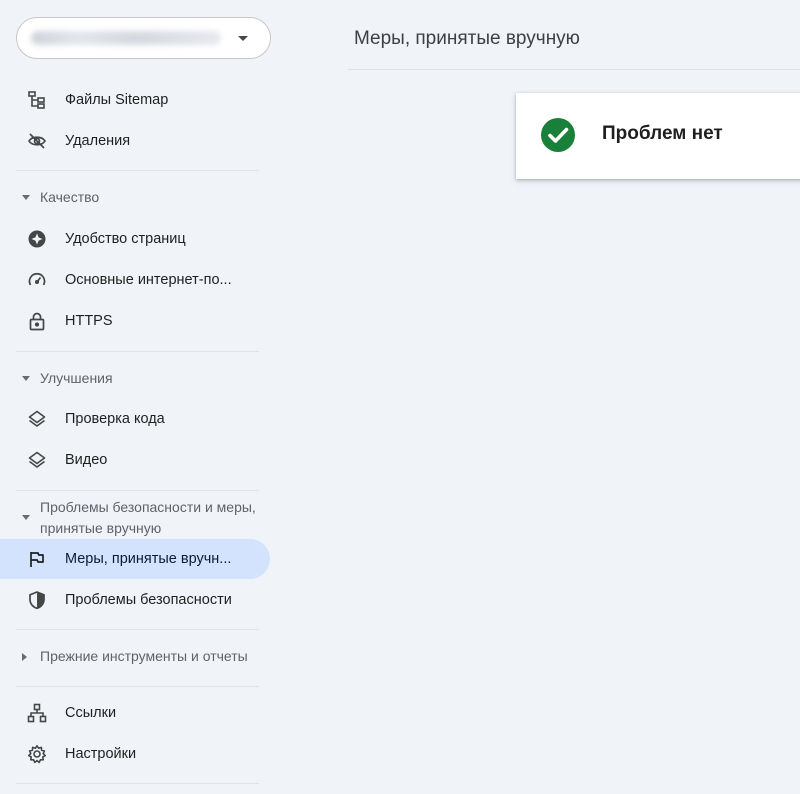 The width and height of the screenshot is (800, 794). What do you see at coordinates (37, 713) in the screenshot?
I see `links-icon` at bounding box center [37, 713].